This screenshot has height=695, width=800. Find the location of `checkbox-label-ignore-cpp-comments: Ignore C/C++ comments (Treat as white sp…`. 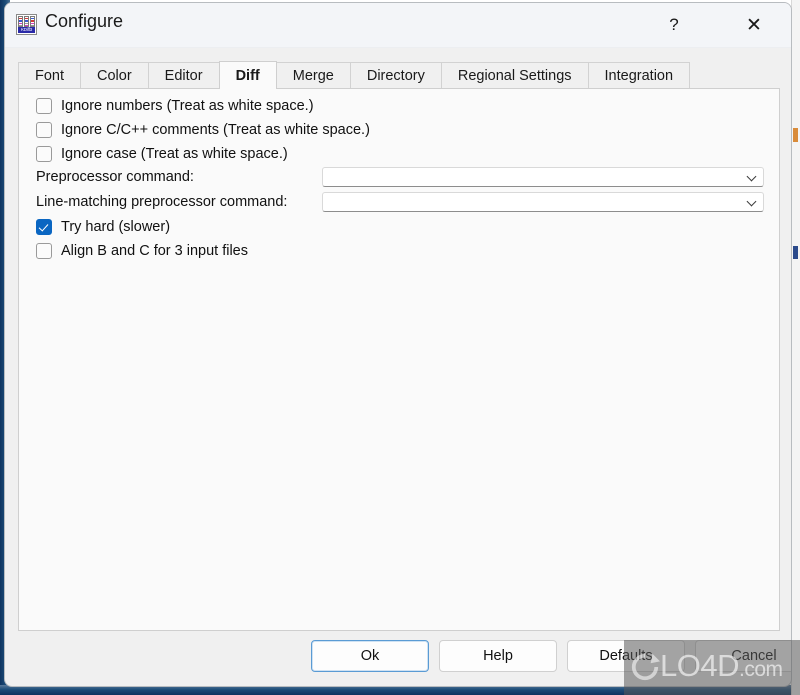

checkbox-label-ignore-cpp-comments: Ignore C/C++ comments (Treat as white sp… is located at coordinates (215, 130).